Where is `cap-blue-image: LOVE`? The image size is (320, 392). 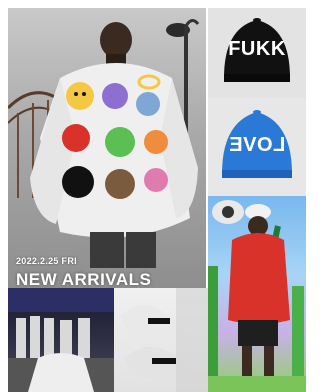 cap-blue-image: LOVE is located at coordinates (257, 147).